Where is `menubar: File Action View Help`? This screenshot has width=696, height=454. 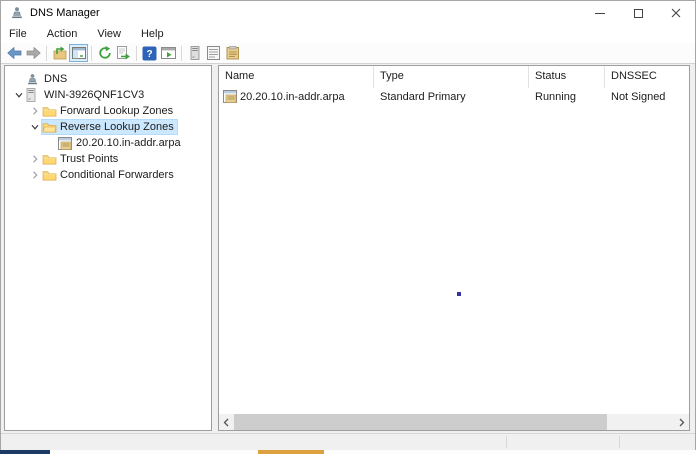 menubar: File Action View Help is located at coordinates (348, 34).